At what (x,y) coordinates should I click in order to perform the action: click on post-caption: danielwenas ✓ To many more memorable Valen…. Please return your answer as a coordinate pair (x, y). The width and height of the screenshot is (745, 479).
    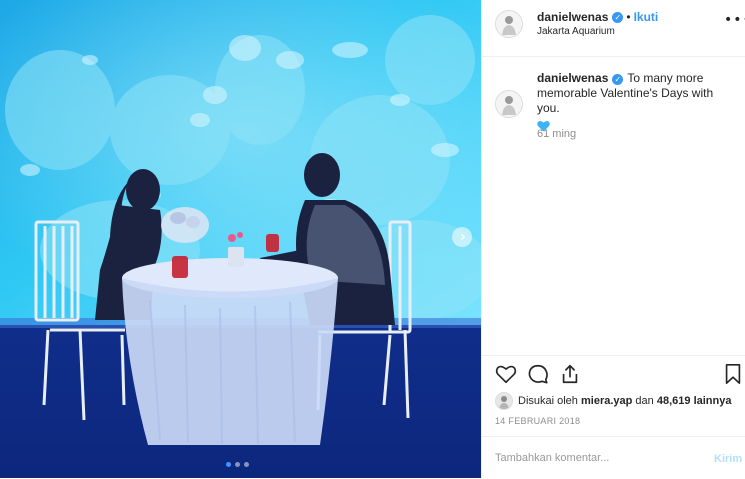
    Looking at the image, I should click on (637, 103).